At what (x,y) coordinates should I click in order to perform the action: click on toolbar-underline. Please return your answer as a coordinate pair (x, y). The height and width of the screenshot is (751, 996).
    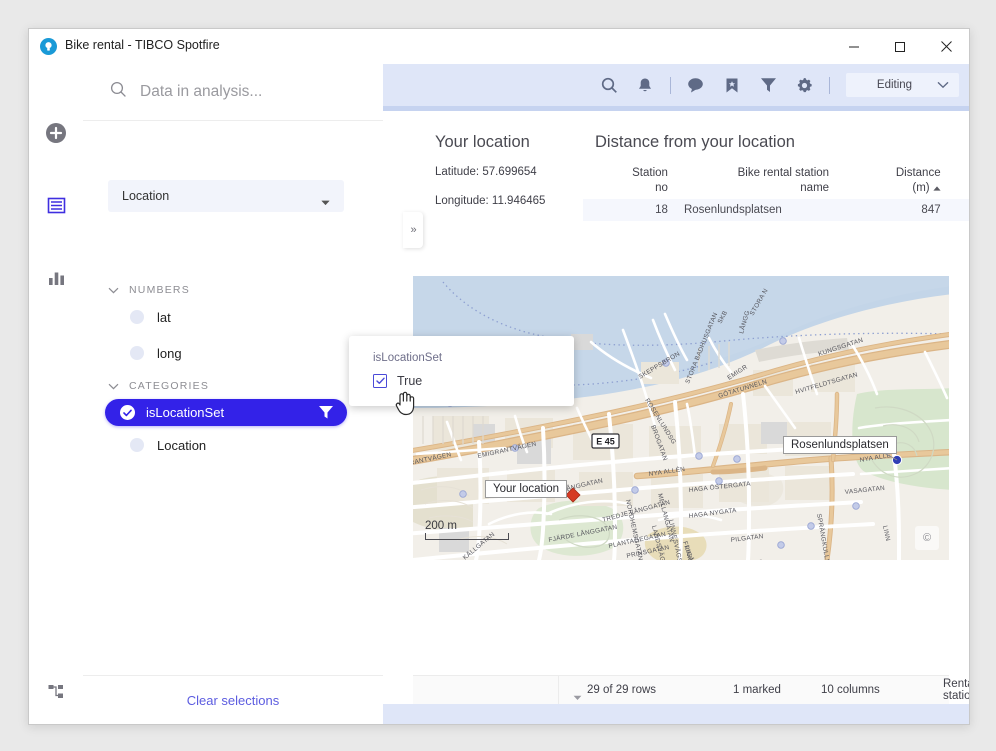
    Looking at the image, I should click on (676, 108).